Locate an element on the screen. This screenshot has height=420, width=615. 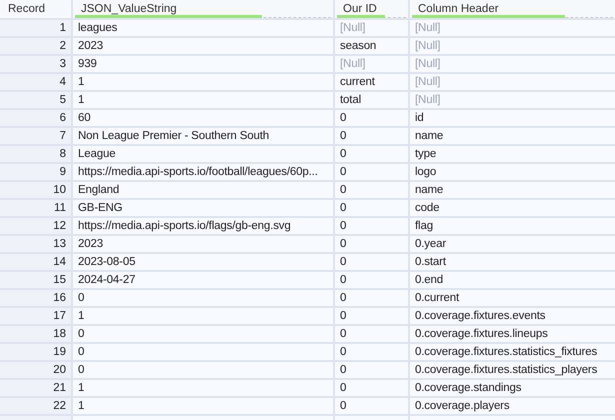
record-number: 4 is located at coordinates (35, 82).